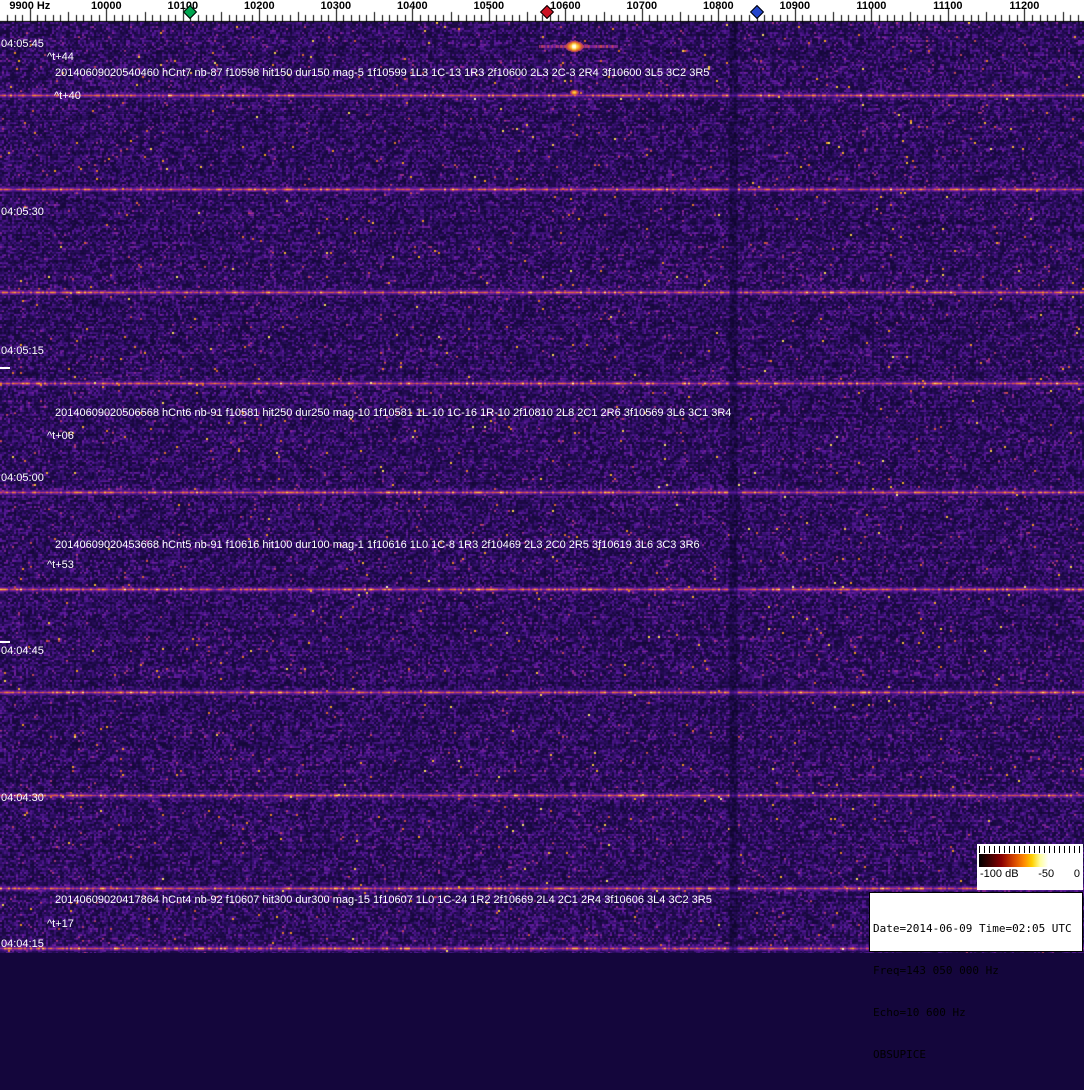  Describe the element at coordinates (999, 874) in the screenshot. I see `colorbar-label-min: -100 dB` at that location.